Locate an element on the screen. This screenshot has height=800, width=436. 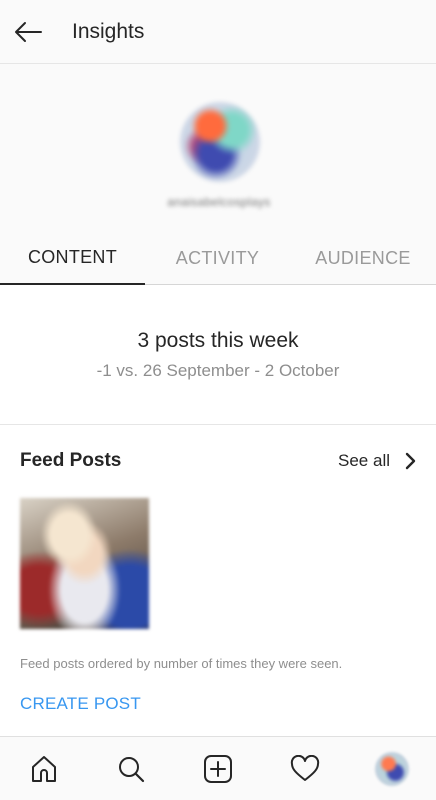
search-icon is located at coordinates (131, 769).